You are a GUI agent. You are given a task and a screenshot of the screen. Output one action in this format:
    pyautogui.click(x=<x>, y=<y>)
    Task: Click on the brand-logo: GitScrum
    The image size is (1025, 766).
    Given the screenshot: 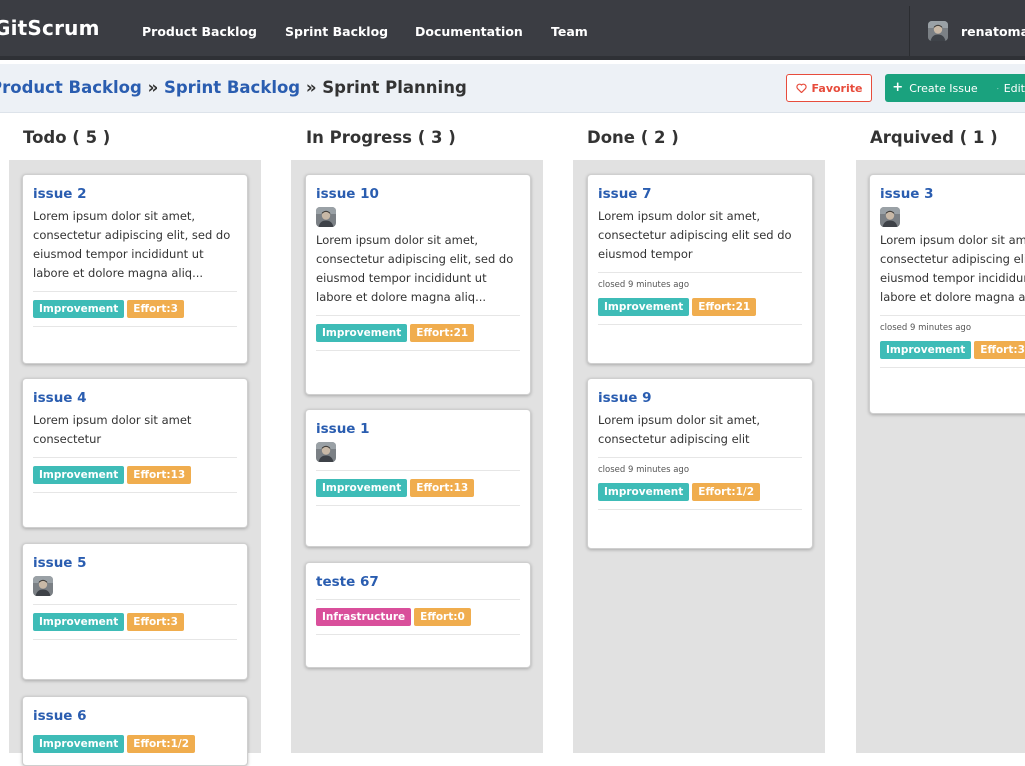 What is the action you would take?
    pyautogui.click(x=50, y=28)
    